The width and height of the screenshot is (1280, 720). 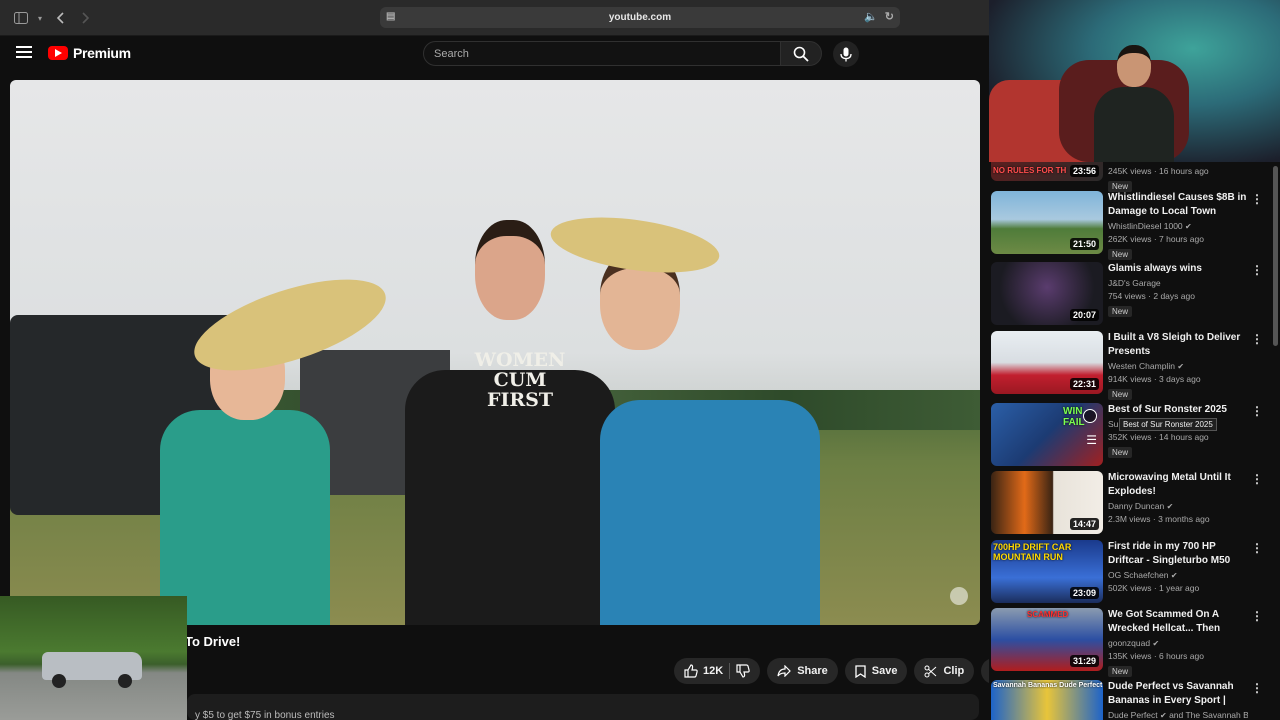 I want to click on voice-search-button, so click(x=846, y=54).